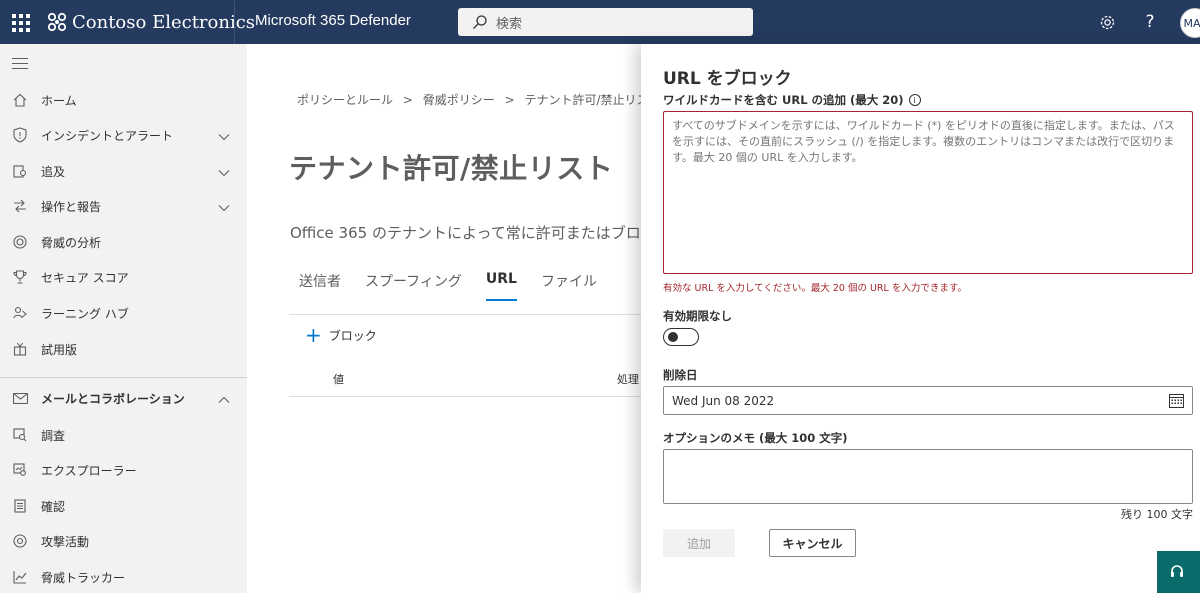  I want to click on column-header-action: 処理, so click(628, 379).